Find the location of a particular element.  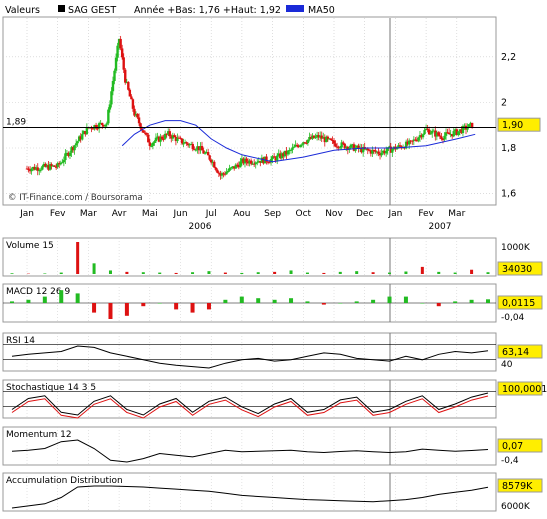

panel-frame is located at coordinates (249, 446).